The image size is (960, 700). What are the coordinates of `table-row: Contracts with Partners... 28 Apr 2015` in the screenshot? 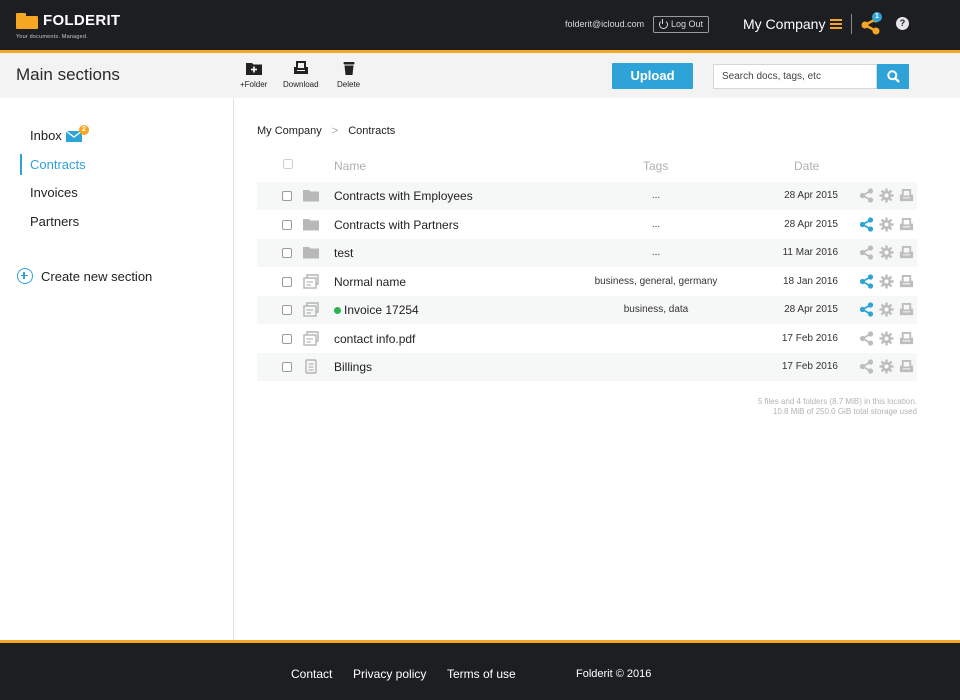 It's located at (587, 225).